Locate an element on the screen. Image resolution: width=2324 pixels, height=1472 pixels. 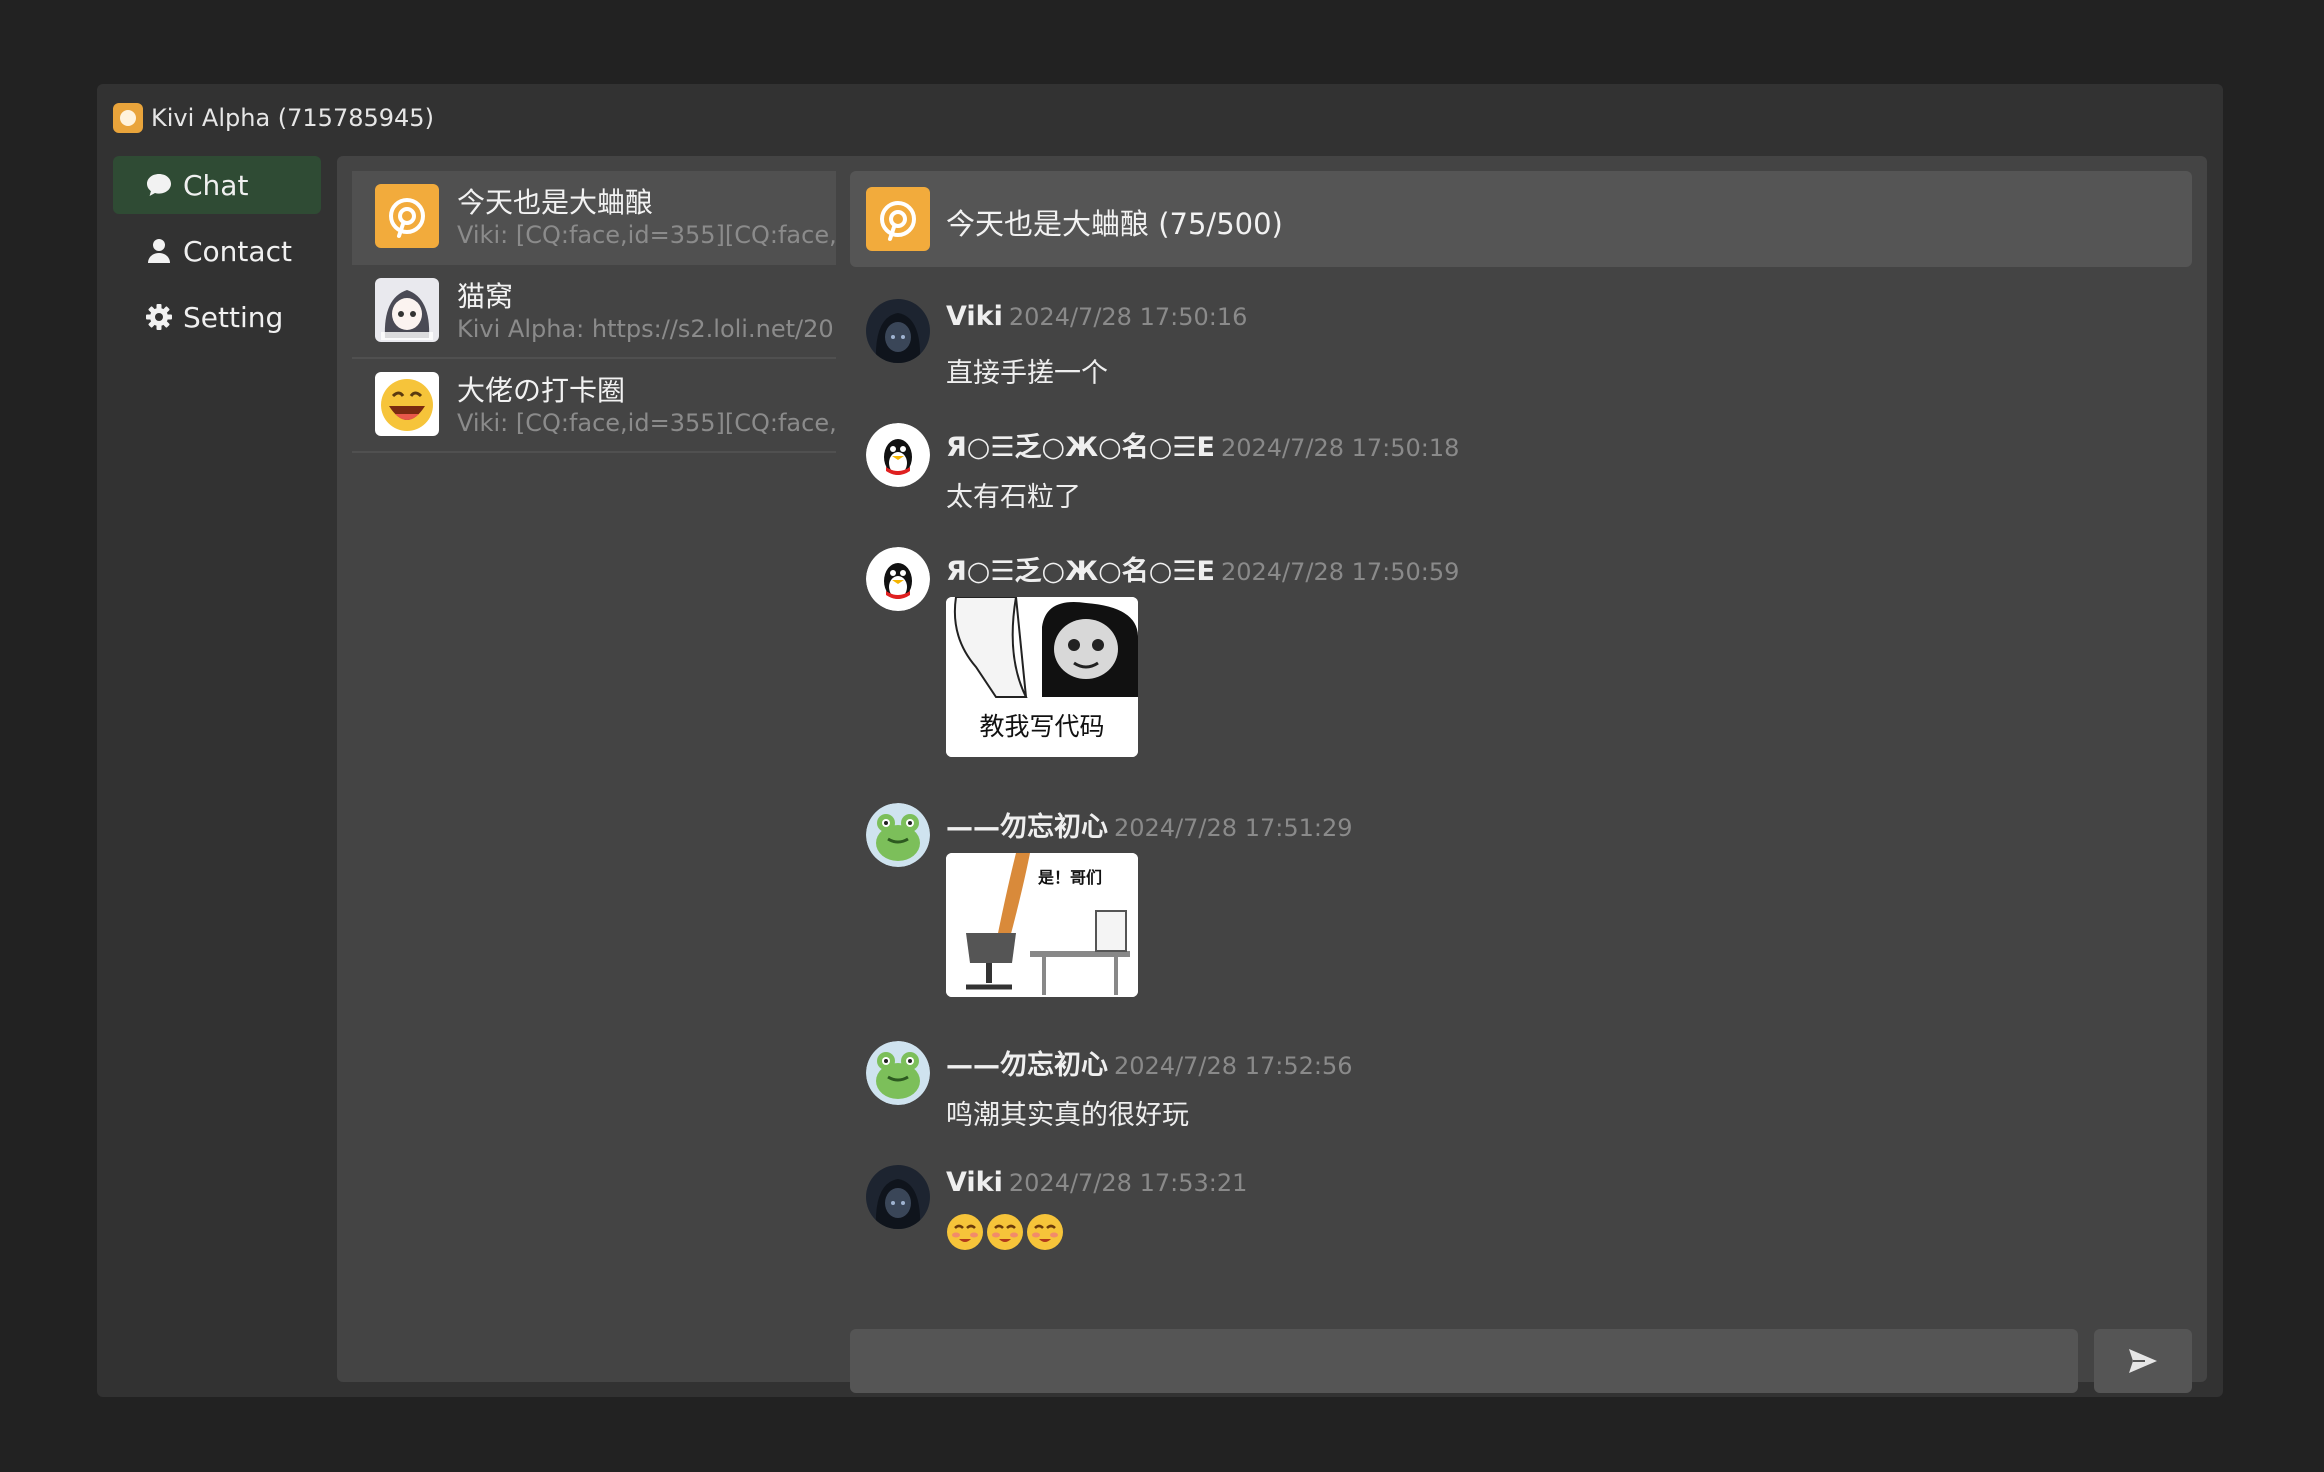
message-image: 教我写代码 is located at coordinates (1042, 677).